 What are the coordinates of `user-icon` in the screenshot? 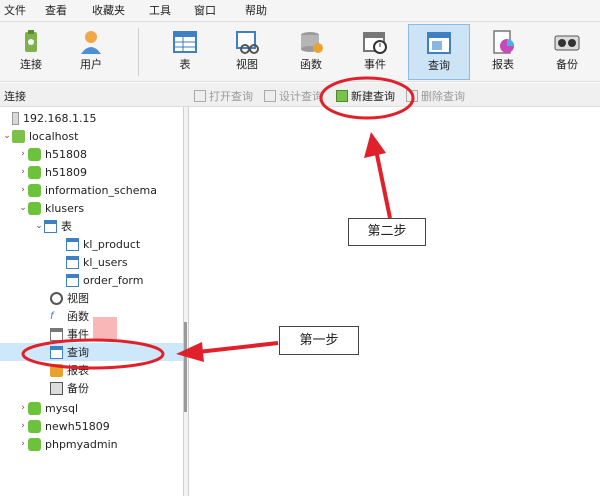 It's located at (91, 42).